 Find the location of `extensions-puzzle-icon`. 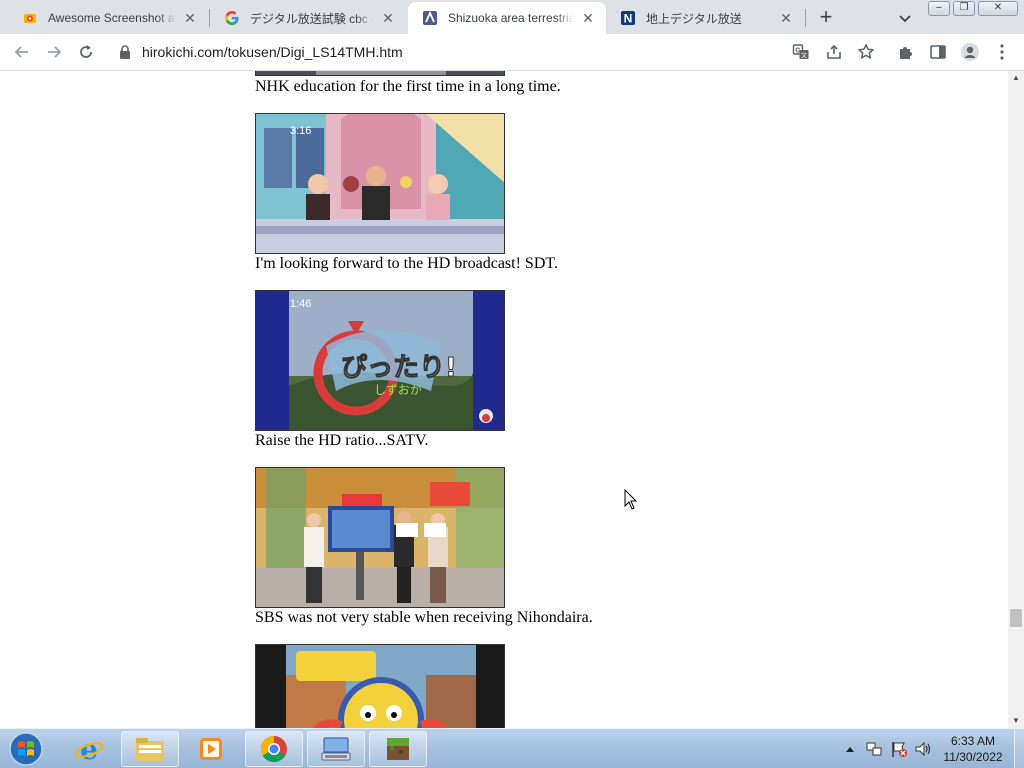

extensions-puzzle-icon is located at coordinates (906, 52).